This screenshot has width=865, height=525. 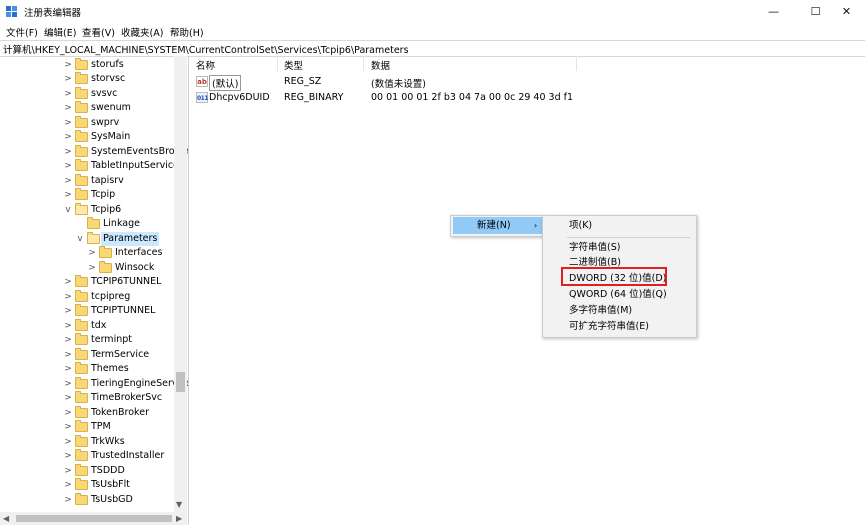 I want to click on tree-item-label: TokenBroker, so click(x=120, y=412).